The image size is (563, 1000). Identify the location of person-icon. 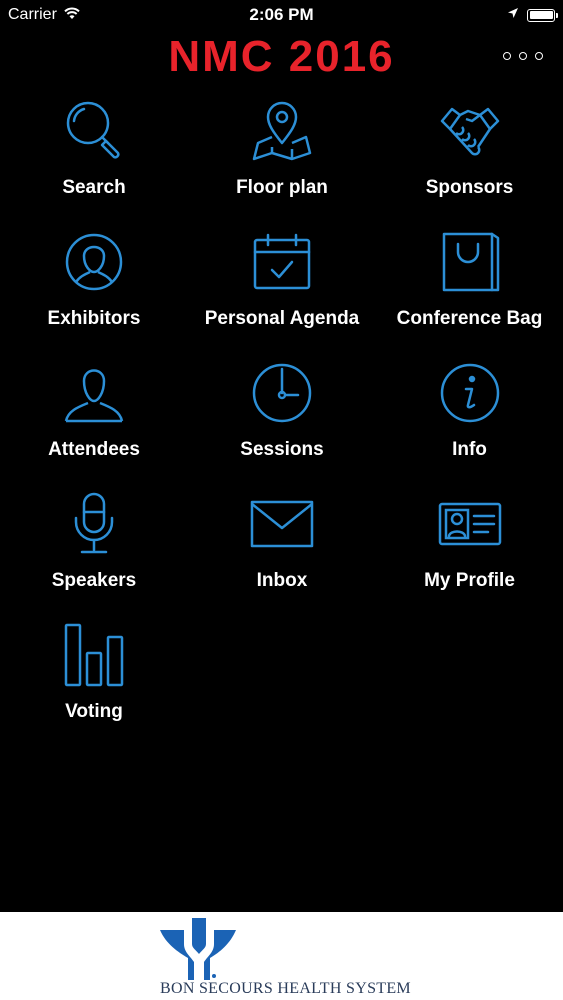
(94, 393).